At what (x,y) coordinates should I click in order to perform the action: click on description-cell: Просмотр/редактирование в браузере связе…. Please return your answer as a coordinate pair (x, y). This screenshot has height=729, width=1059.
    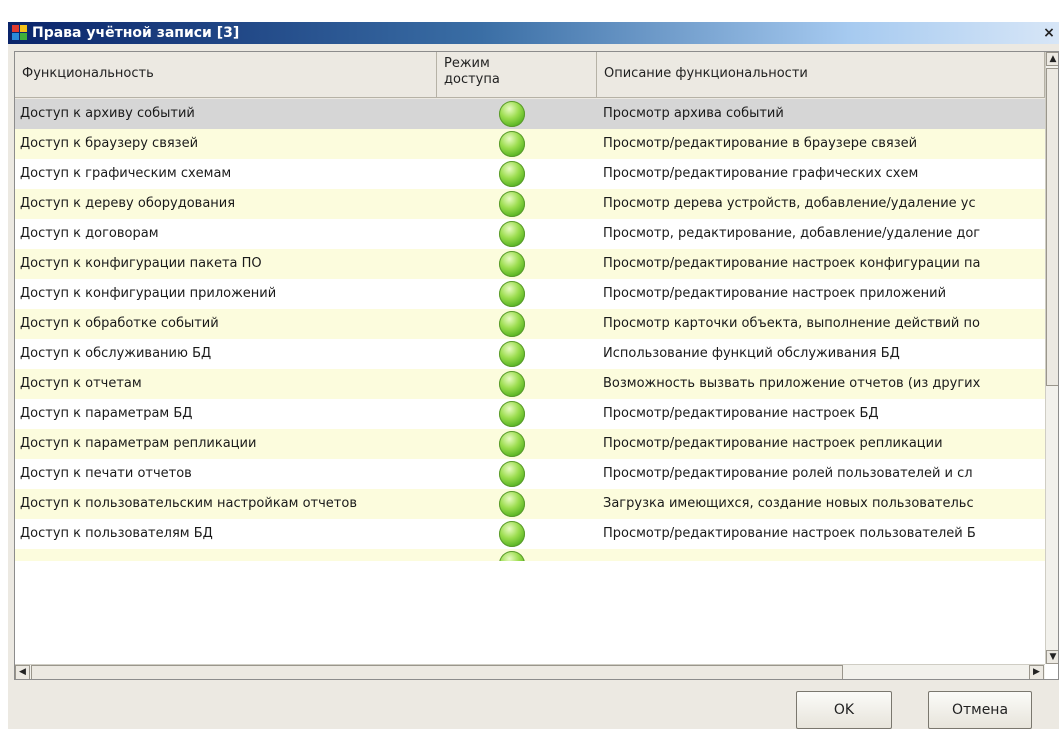
    Looking at the image, I should click on (760, 143).